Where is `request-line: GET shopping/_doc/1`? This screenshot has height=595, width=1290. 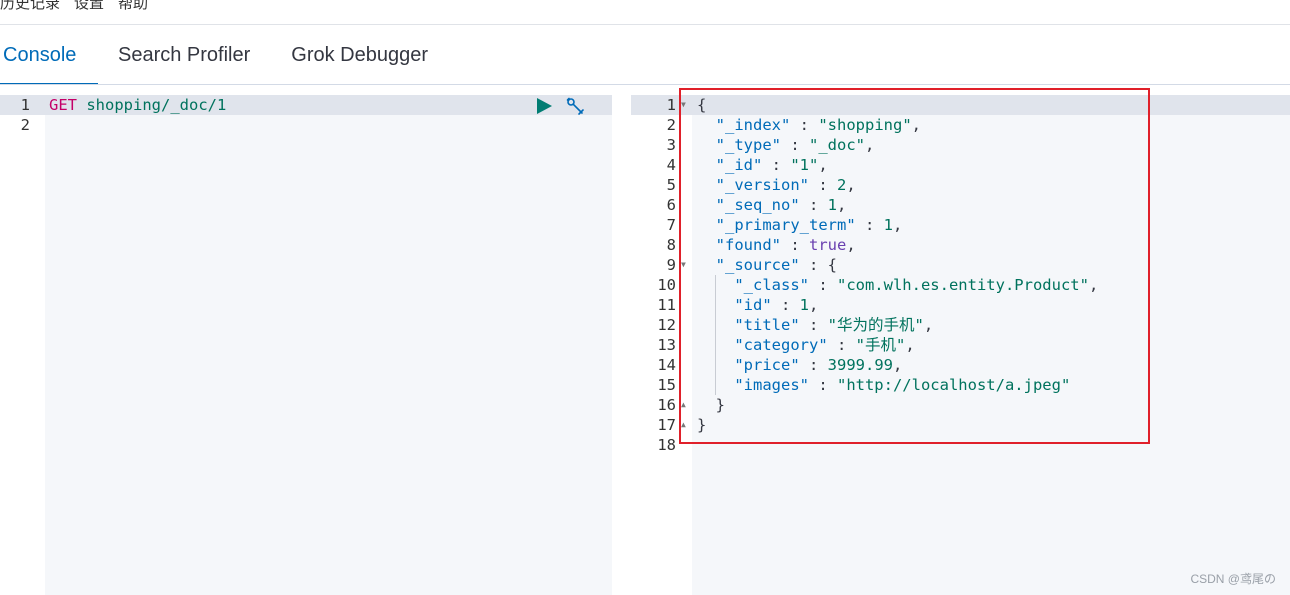
request-line: GET shopping/_doc/1 is located at coordinates (137, 105).